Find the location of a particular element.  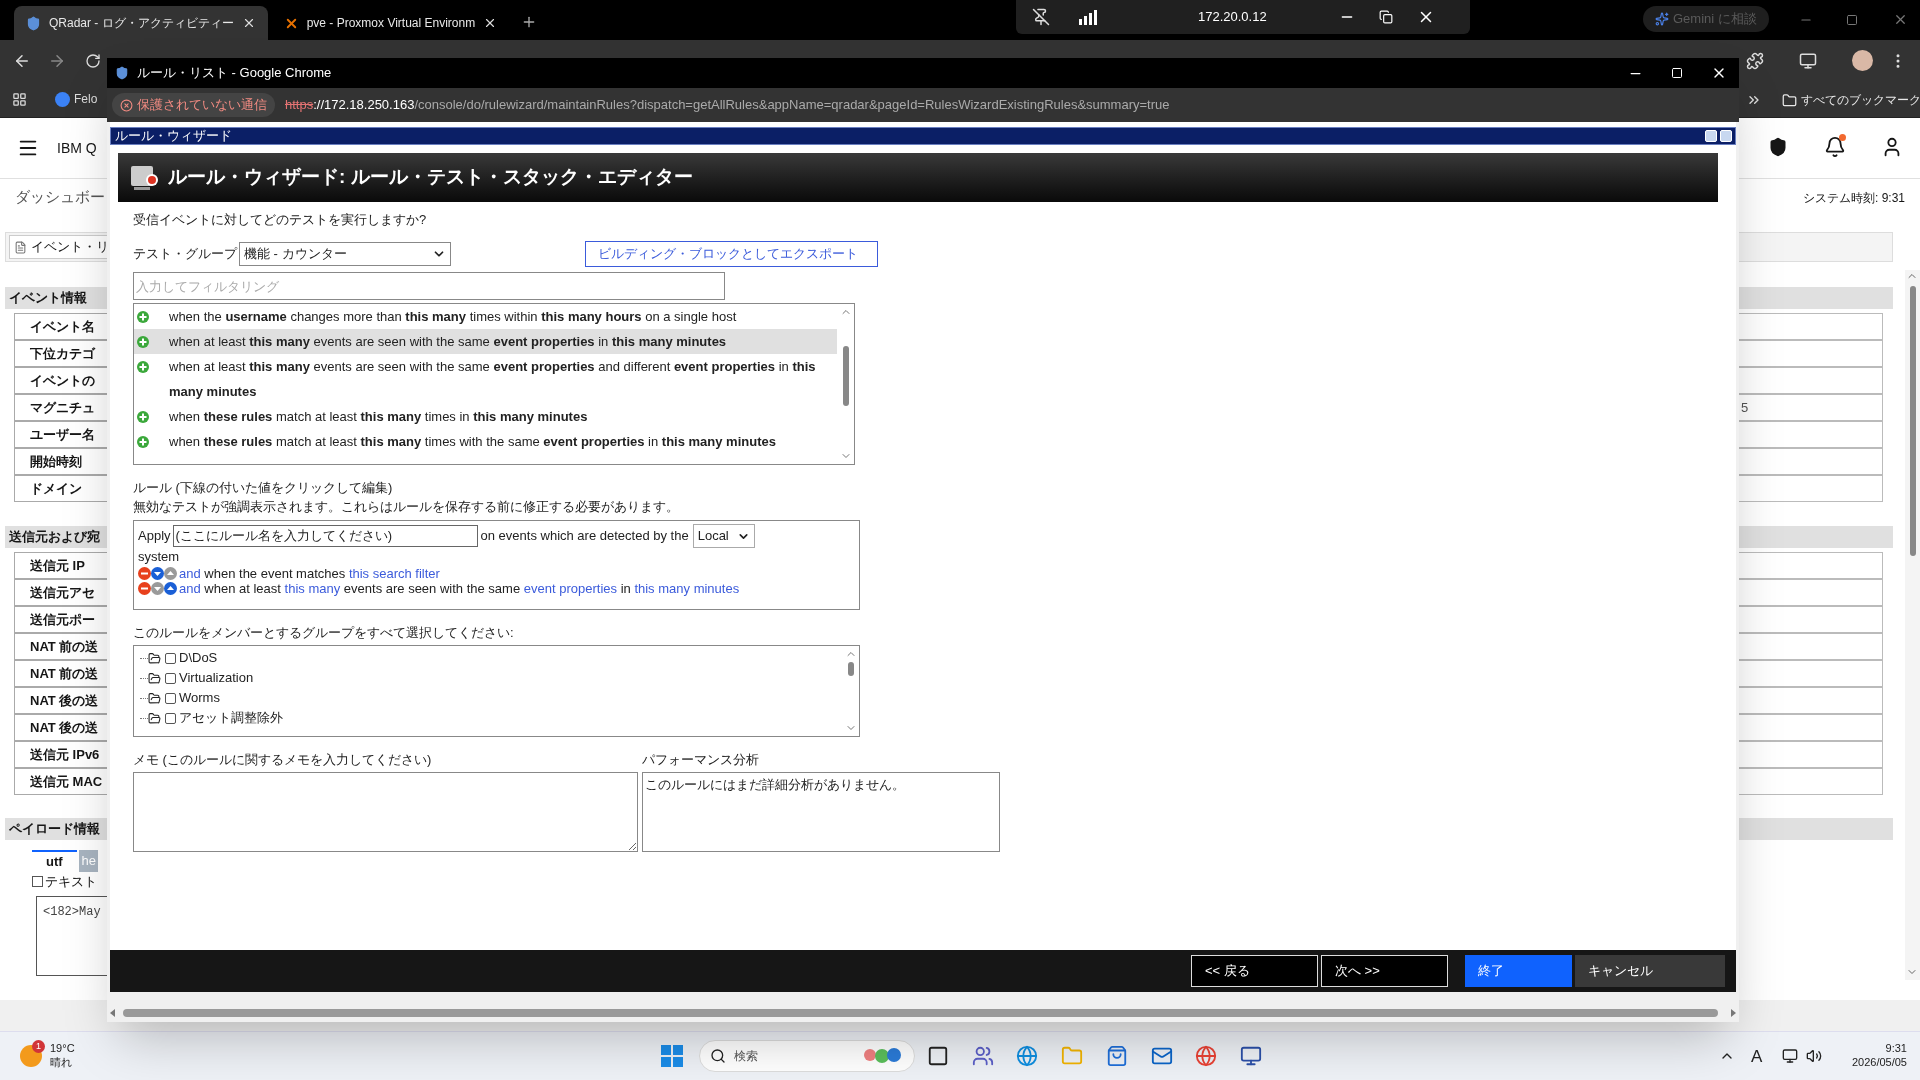

rule-name-field: (ここにルール名を入力してください) is located at coordinates (325, 536).